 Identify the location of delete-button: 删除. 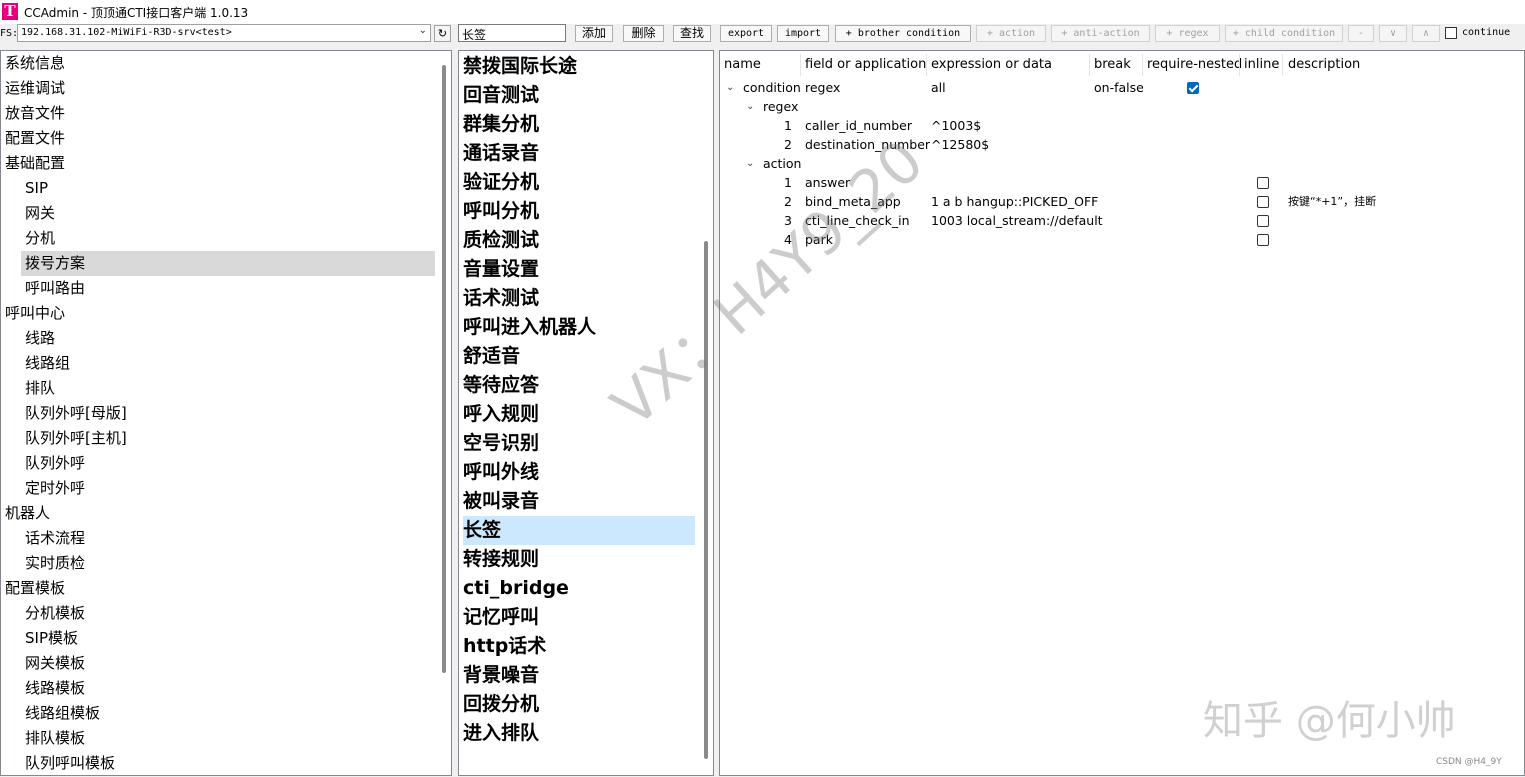
(643, 33).